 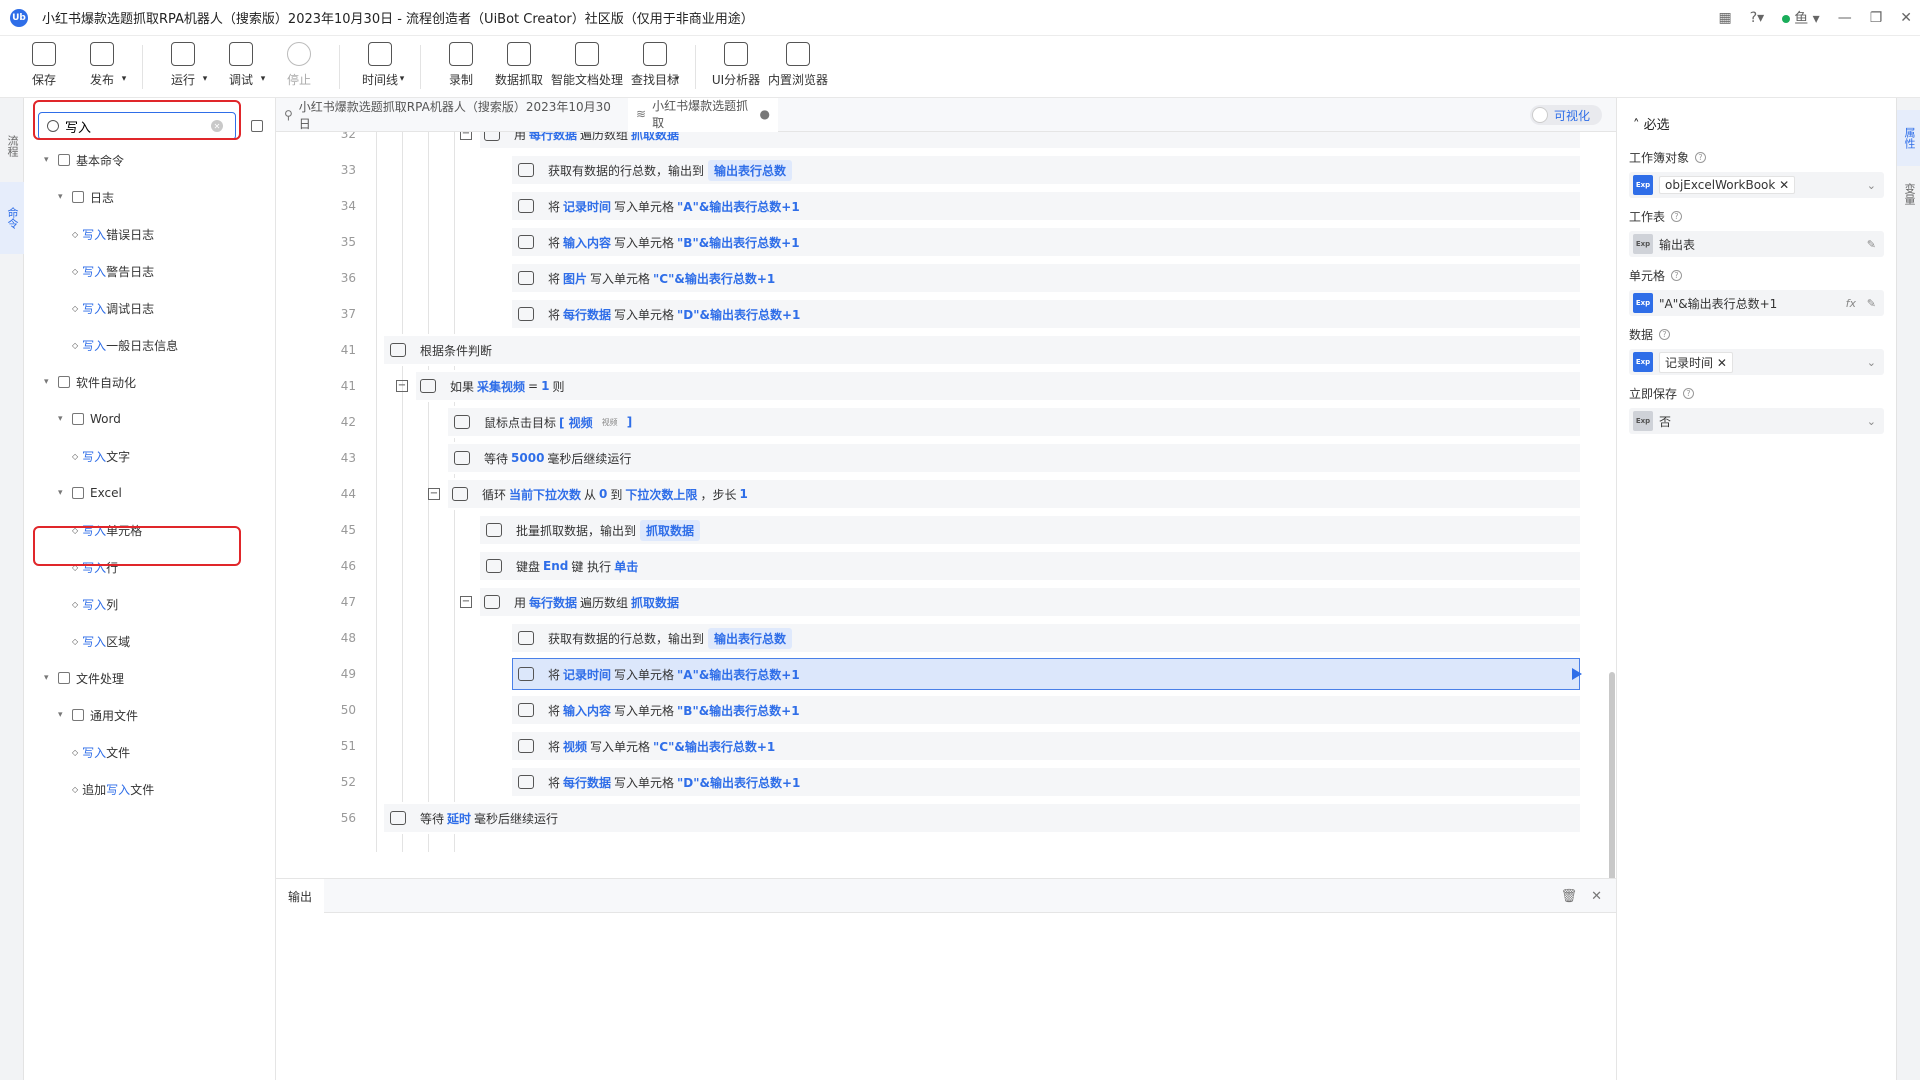 What do you see at coordinates (1725, 18) in the screenshot?
I see `layout-icon: ▦` at bounding box center [1725, 18].